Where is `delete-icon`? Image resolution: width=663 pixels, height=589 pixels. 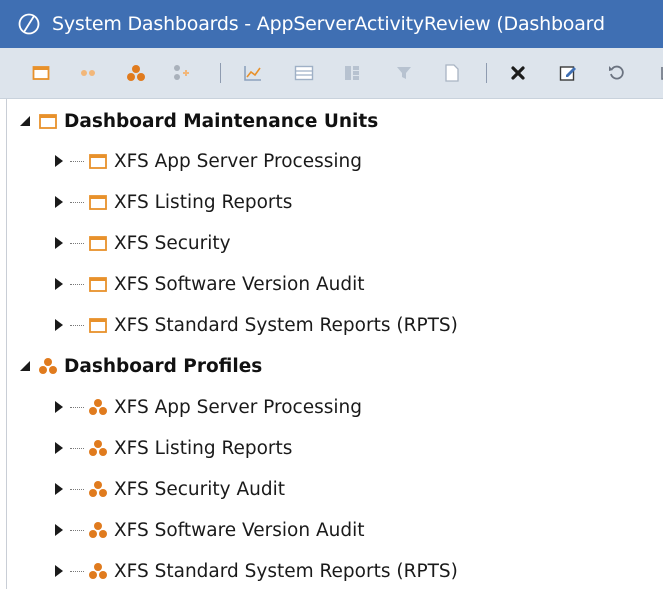
delete-icon is located at coordinates (518, 73).